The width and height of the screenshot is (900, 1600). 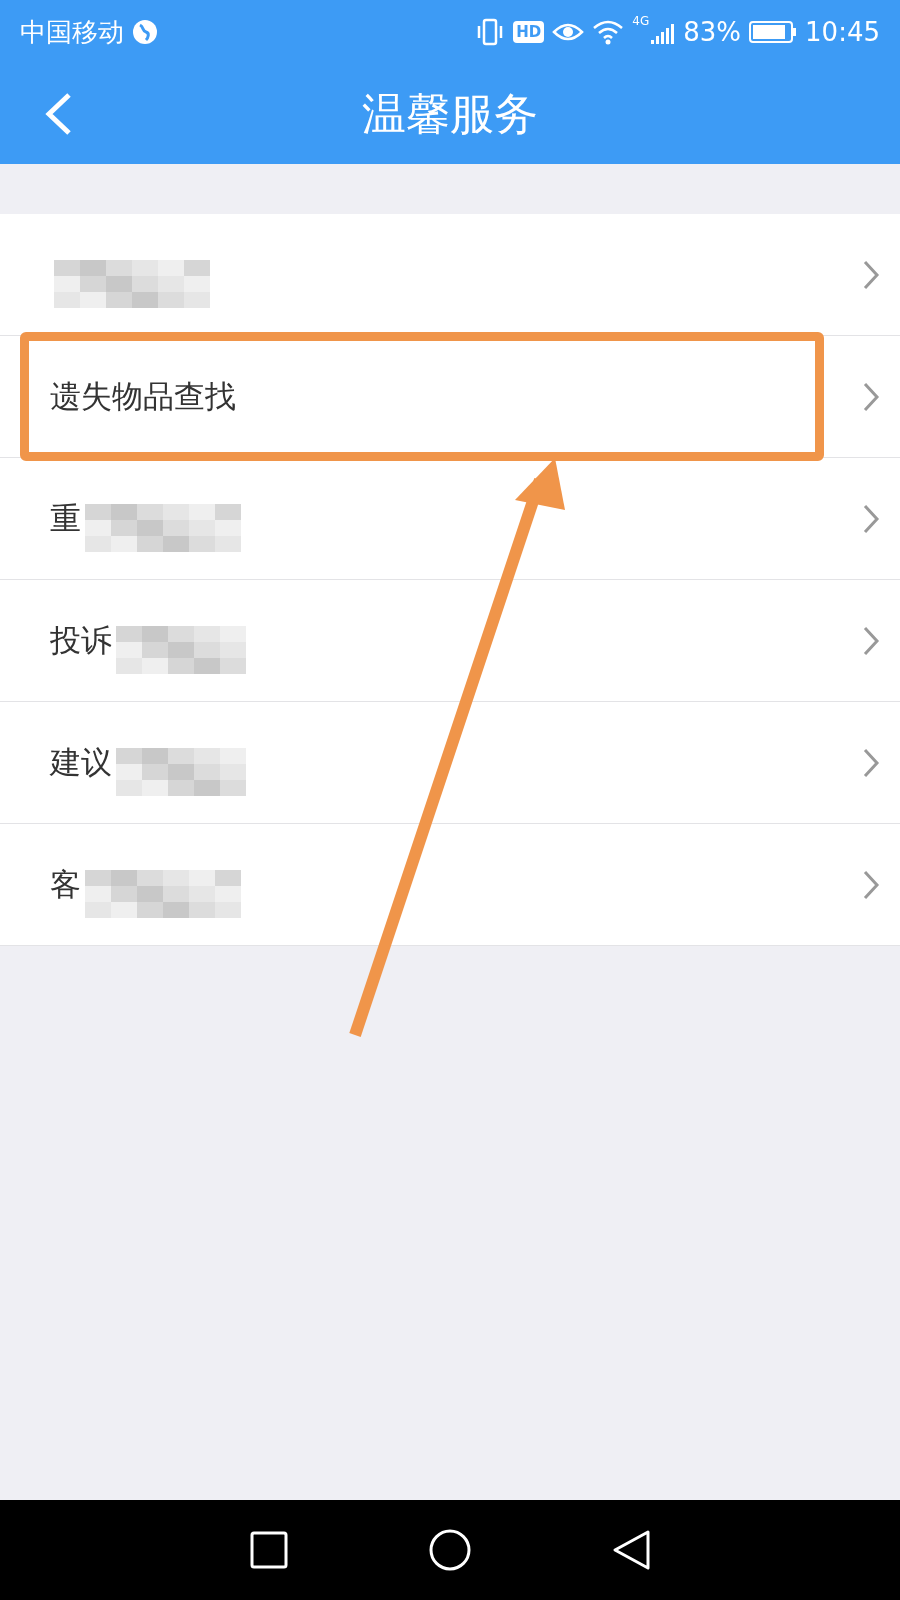 I want to click on item-label: 遗失物品查找, so click(x=143, y=396).